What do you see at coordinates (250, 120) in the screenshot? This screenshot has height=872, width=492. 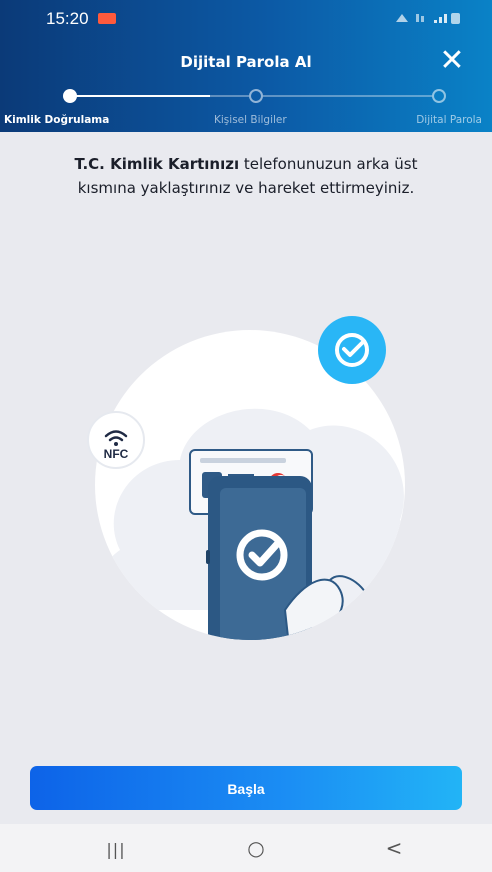 I see `step-label-2: Kişisel Bilgiler` at bounding box center [250, 120].